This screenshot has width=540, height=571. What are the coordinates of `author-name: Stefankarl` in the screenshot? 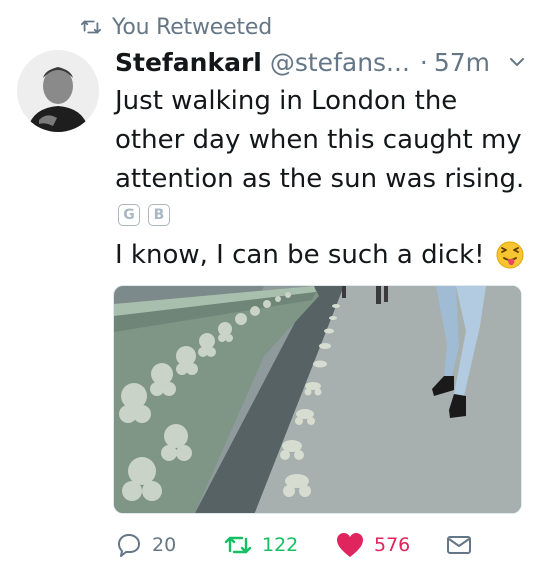 It's located at (188, 62).